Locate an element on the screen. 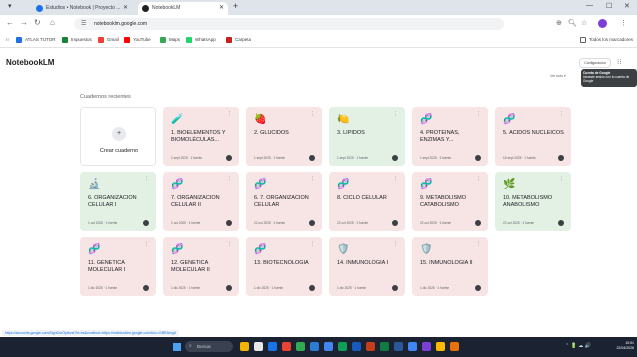 The height and width of the screenshot is (357, 637). bookmark-item: YouTube is located at coordinates (137, 40).